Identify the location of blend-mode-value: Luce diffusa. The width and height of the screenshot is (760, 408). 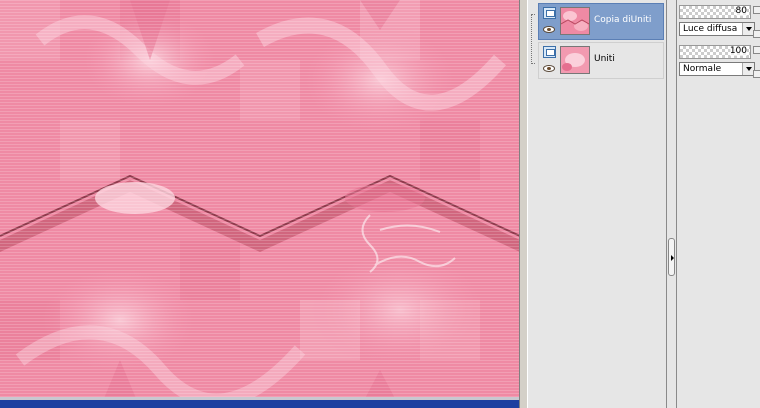
(710, 29).